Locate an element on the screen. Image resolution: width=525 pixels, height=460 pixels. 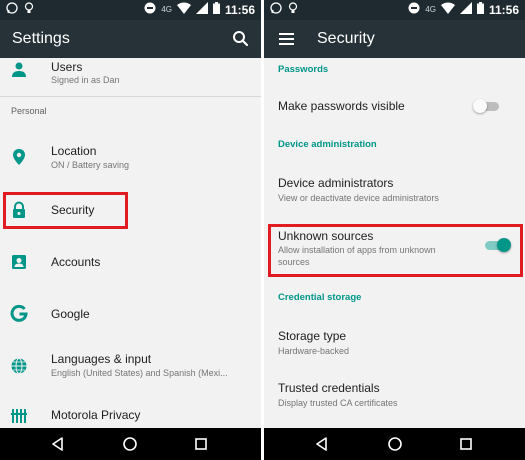
section-header-device-administration: Device administration is located at coordinates (327, 144).